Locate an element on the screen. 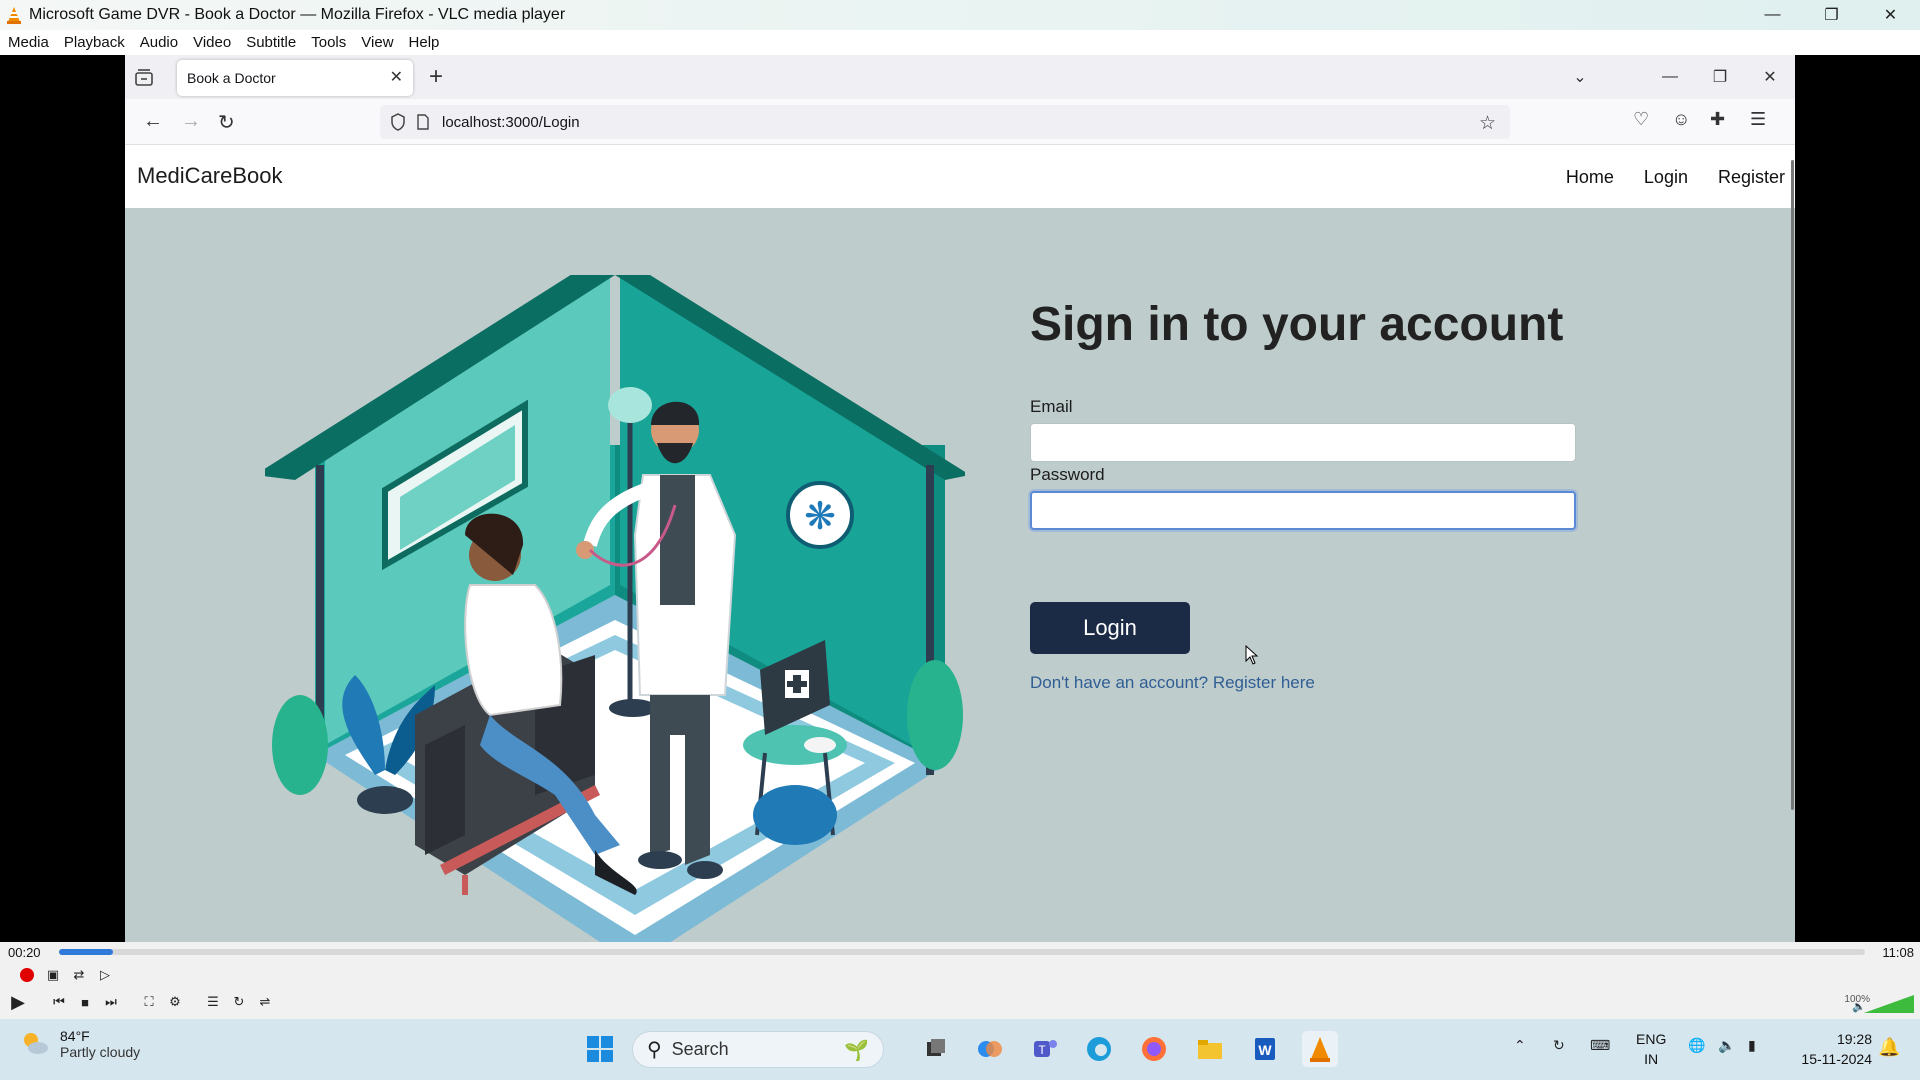  notification-bell-icon: 🔔 is located at coordinates (1889, 1047).